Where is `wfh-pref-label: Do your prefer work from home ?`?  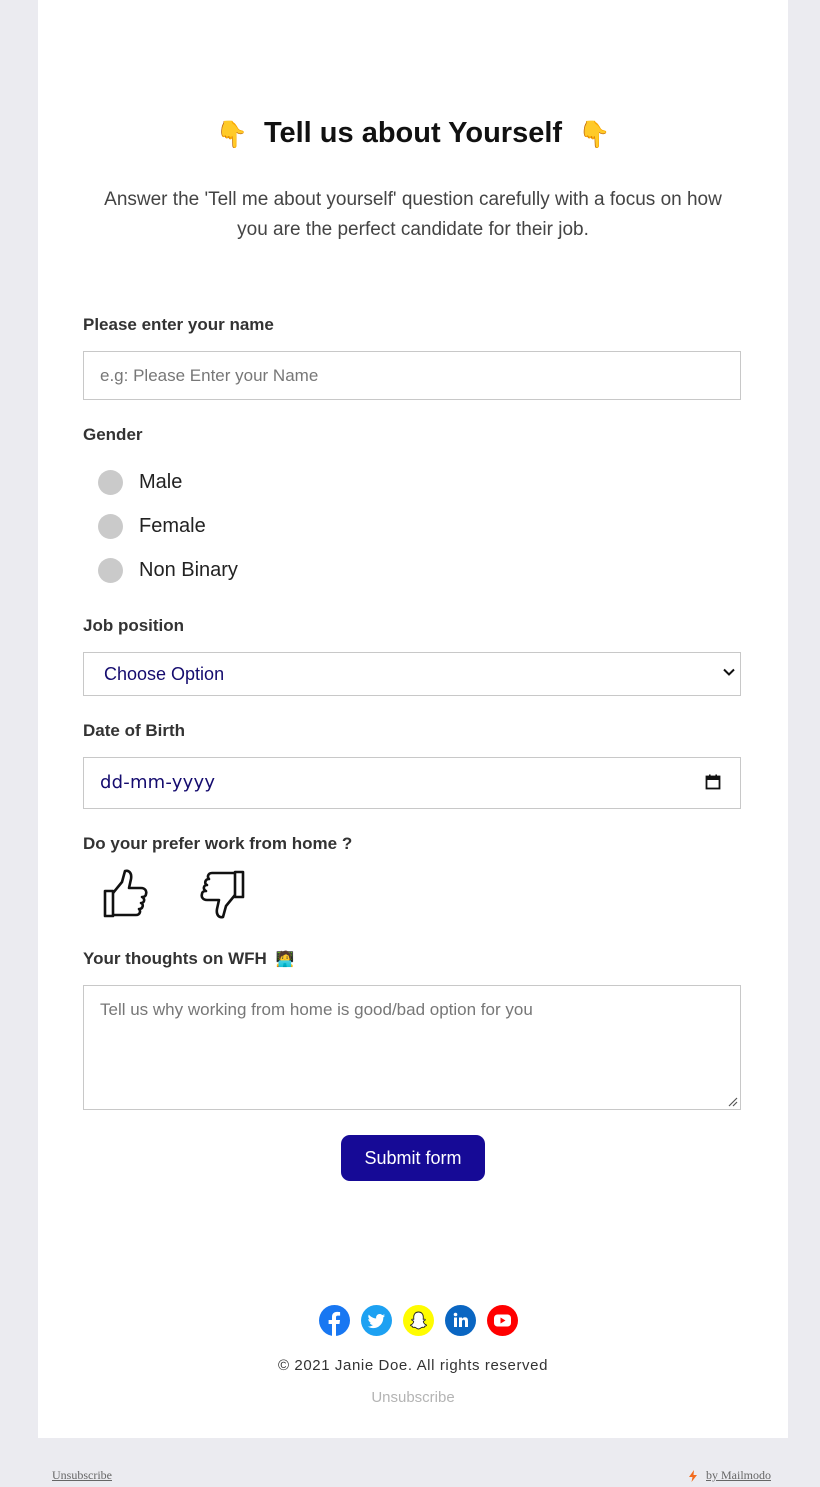
wfh-pref-label: Do your prefer work from home ? is located at coordinates (218, 843).